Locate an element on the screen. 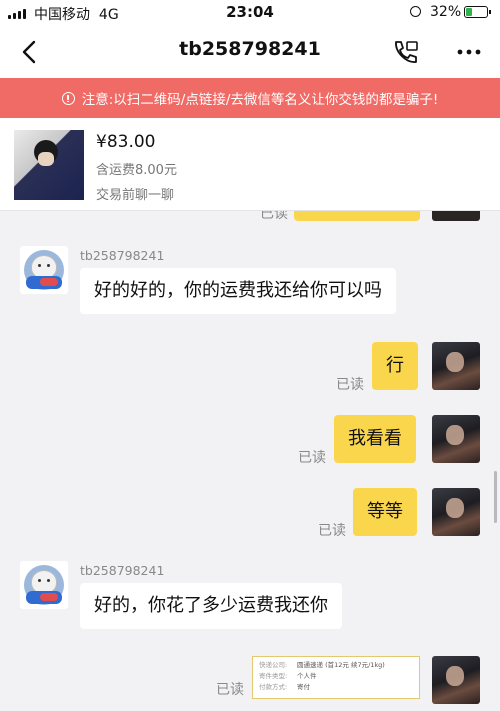 The height and width of the screenshot is (711, 500). card-label: 付款方式: is located at coordinates (273, 687).